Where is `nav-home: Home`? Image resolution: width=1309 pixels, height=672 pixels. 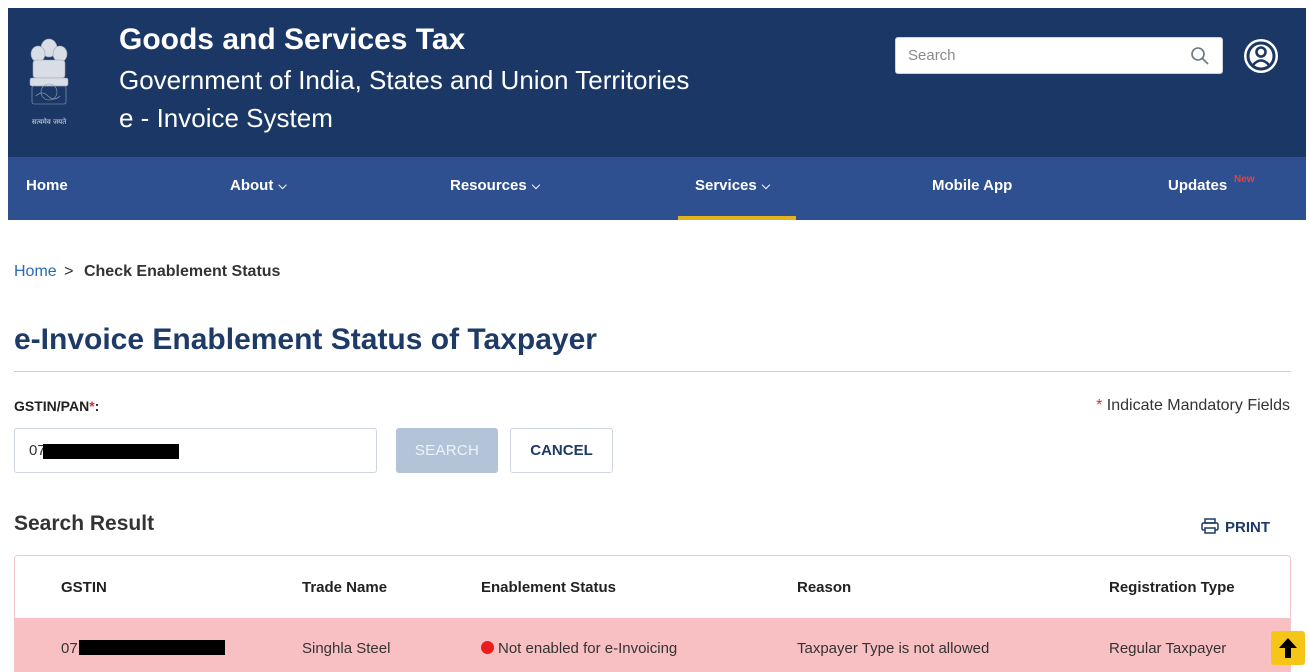
nav-home: Home is located at coordinates (47, 188).